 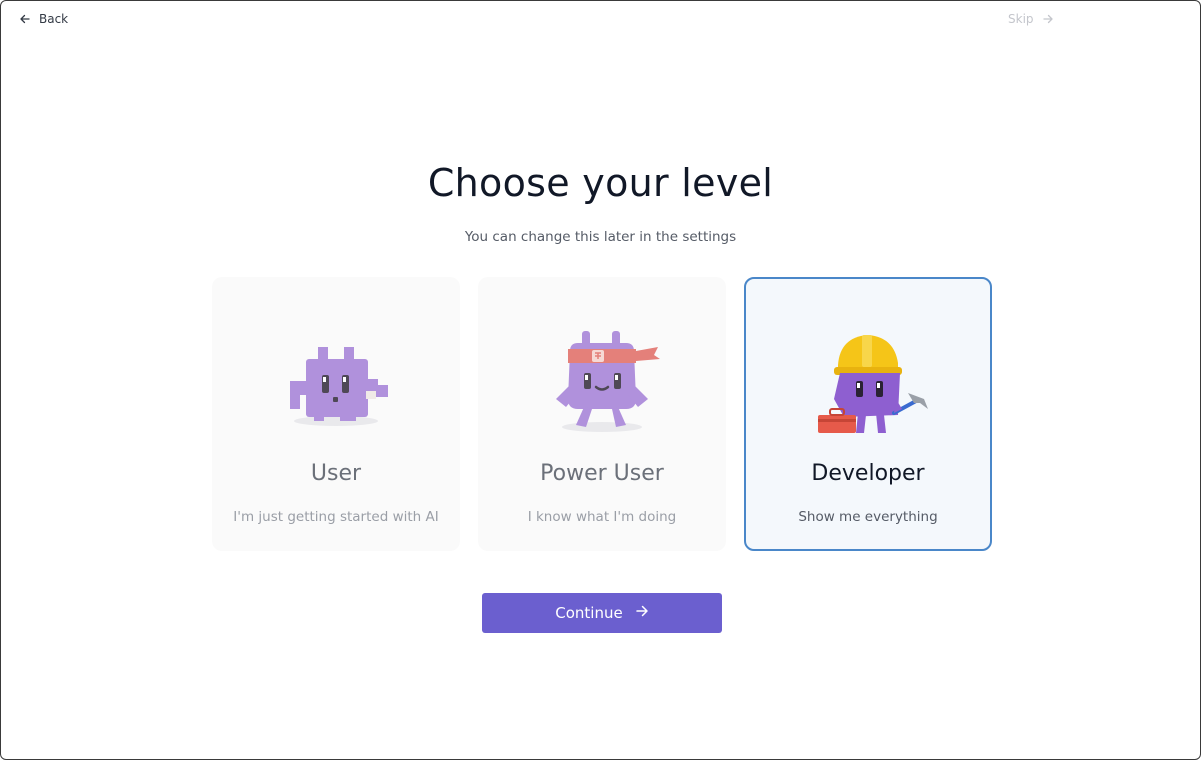 I want to click on skip-button: Skip, so click(x=1031, y=19).